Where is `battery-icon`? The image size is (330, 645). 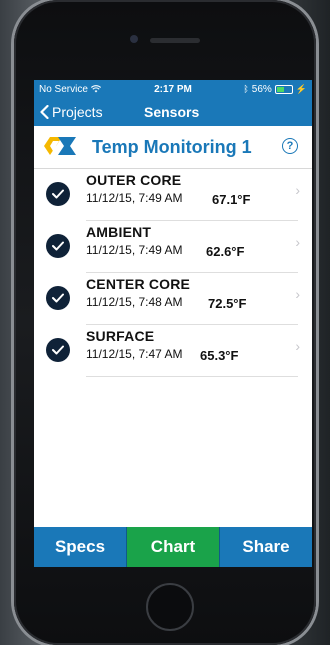 battery-icon is located at coordinates (283, 89).